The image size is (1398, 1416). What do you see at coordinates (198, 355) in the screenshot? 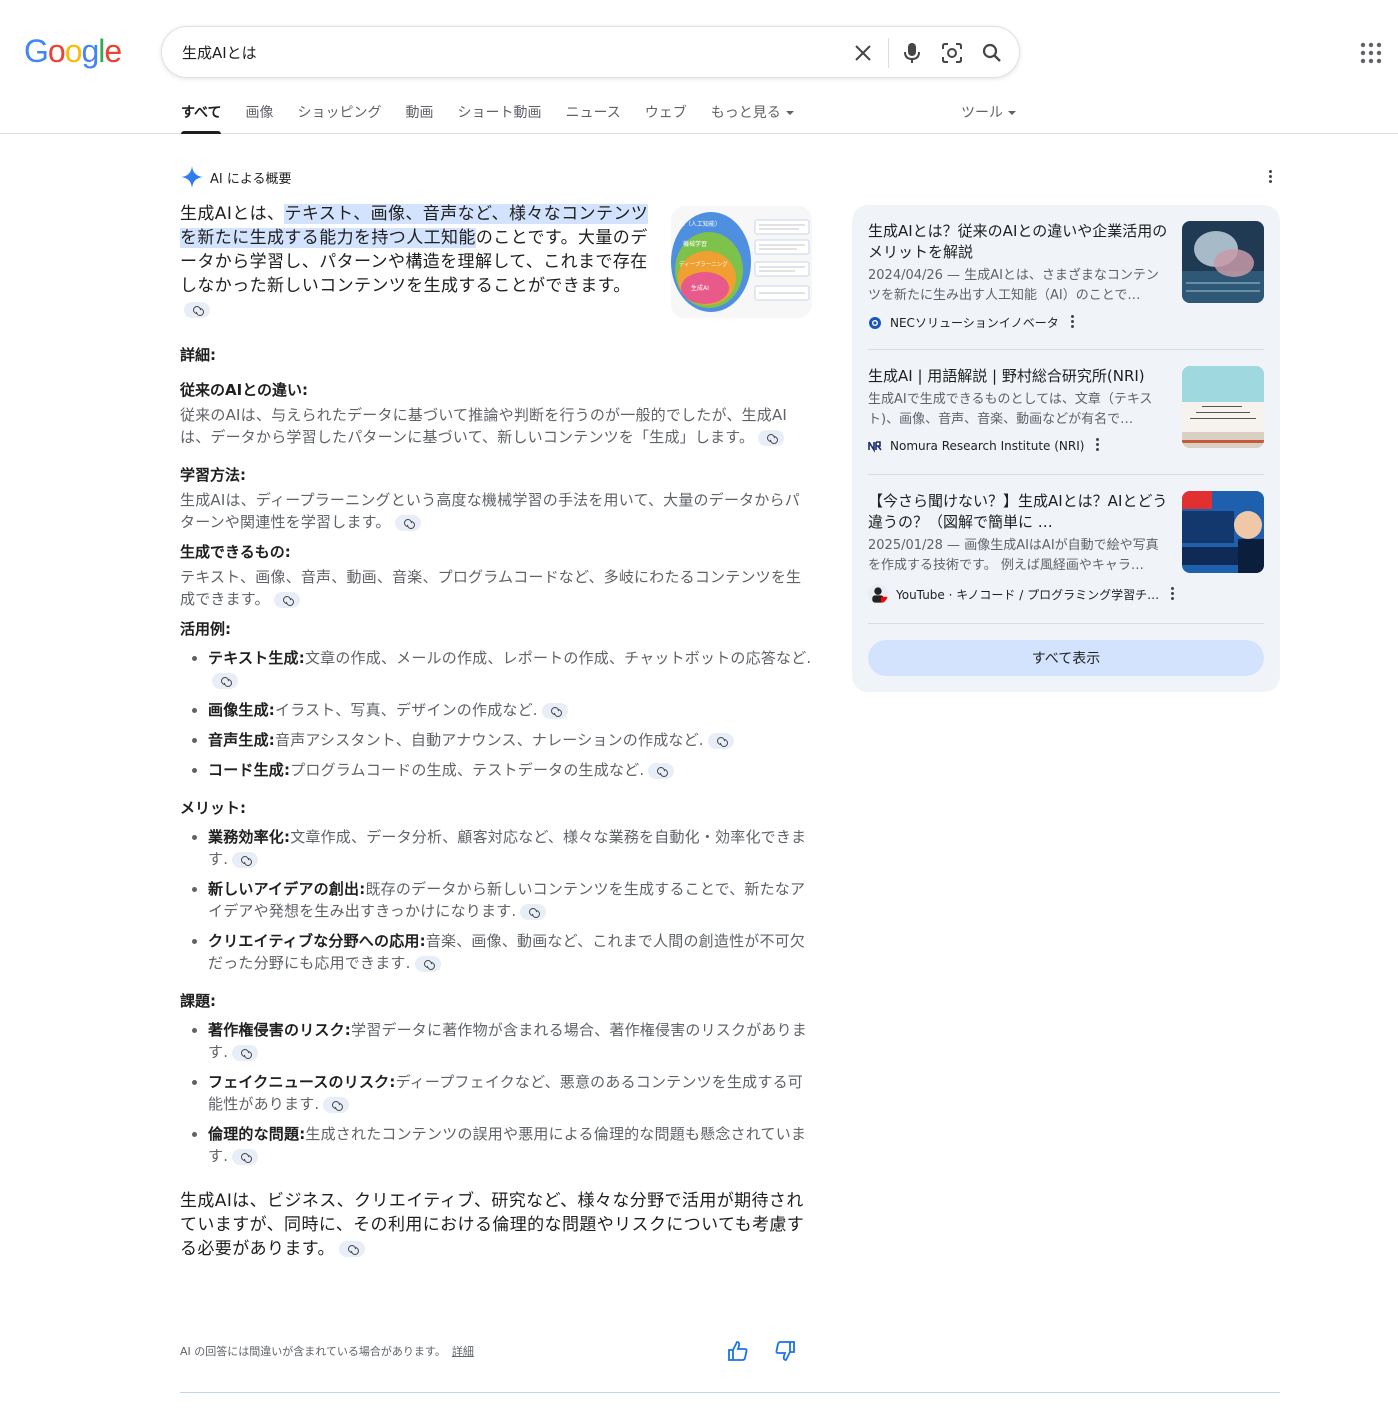
I see `details-heading: 詳細:` at bounding box center [198, 355].